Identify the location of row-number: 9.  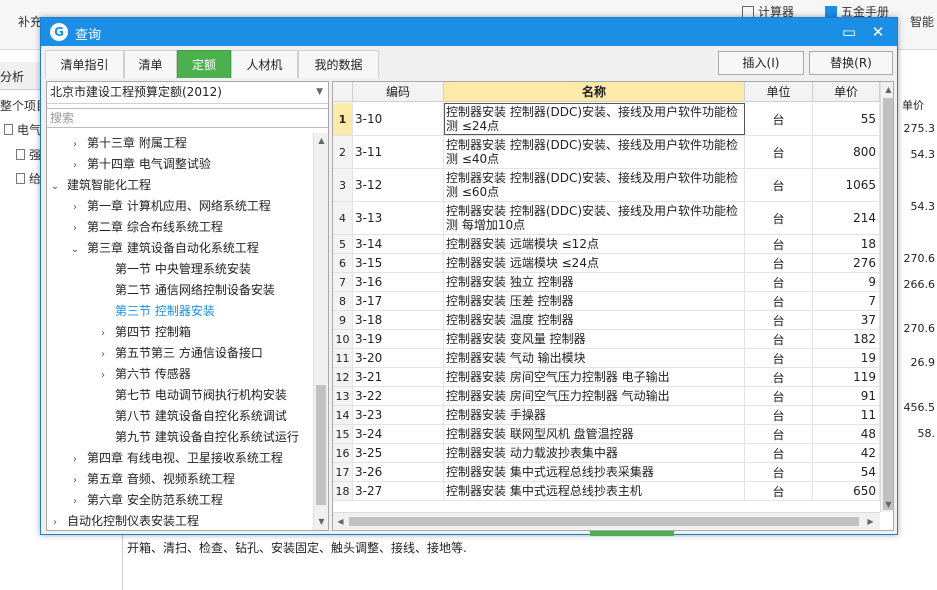
(343, 320).